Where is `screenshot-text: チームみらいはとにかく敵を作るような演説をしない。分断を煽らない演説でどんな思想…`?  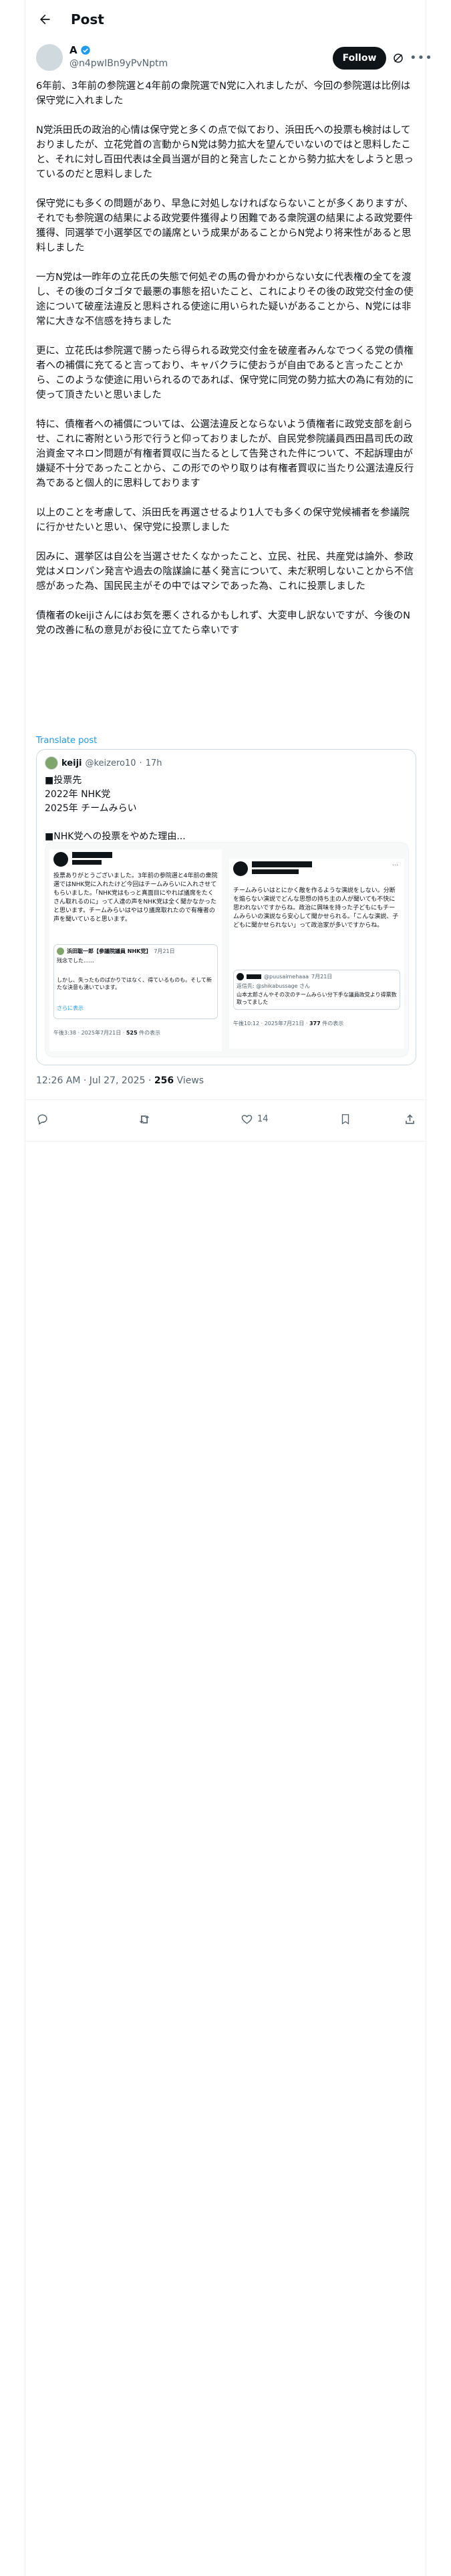 screenshot-text: チームみらいはとにかく敵を作るような演説をしない。分断を煽らない演説でどんな思想… is located at coordinates (316, 908).